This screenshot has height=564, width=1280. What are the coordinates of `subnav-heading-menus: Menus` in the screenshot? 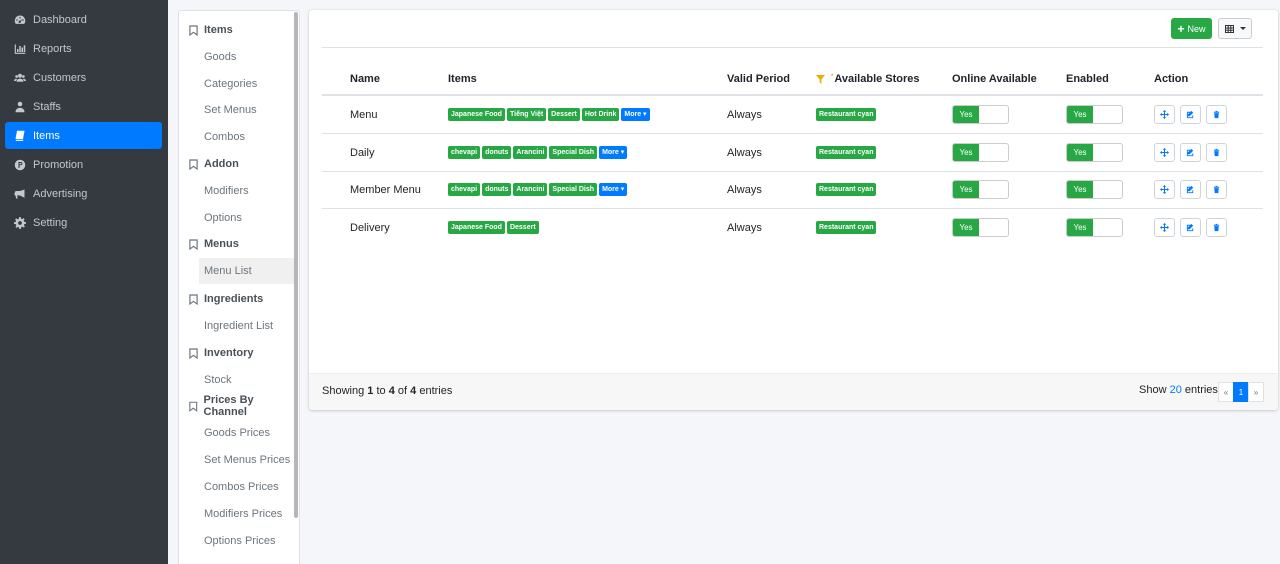 It's located at (237, 244).